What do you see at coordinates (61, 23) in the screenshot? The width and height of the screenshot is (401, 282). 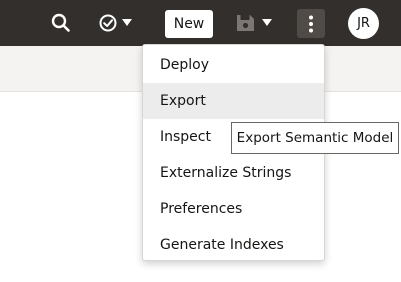 I see `search-icon` at bounding box center [61, 23].